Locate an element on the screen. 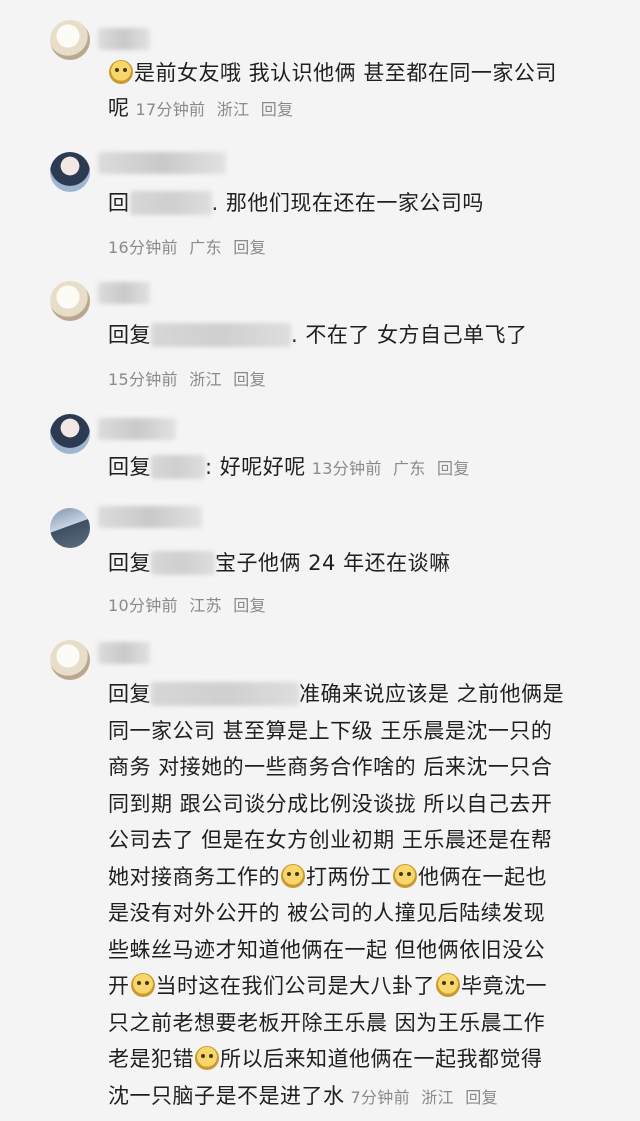 The width and height of the screenshot is (640, 1121). comment-meta: 15分钟前 浙江 回复 is located at coordinates (187, 379).